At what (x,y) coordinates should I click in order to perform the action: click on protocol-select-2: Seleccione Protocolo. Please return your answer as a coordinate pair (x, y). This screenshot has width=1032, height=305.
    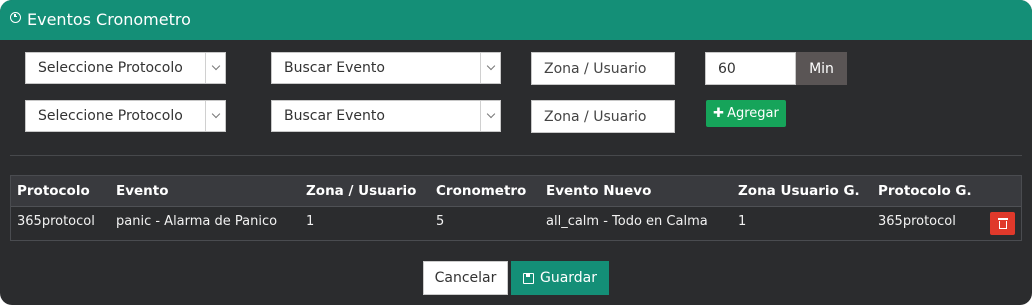
    Looking at the image, I should click on (125, 116).